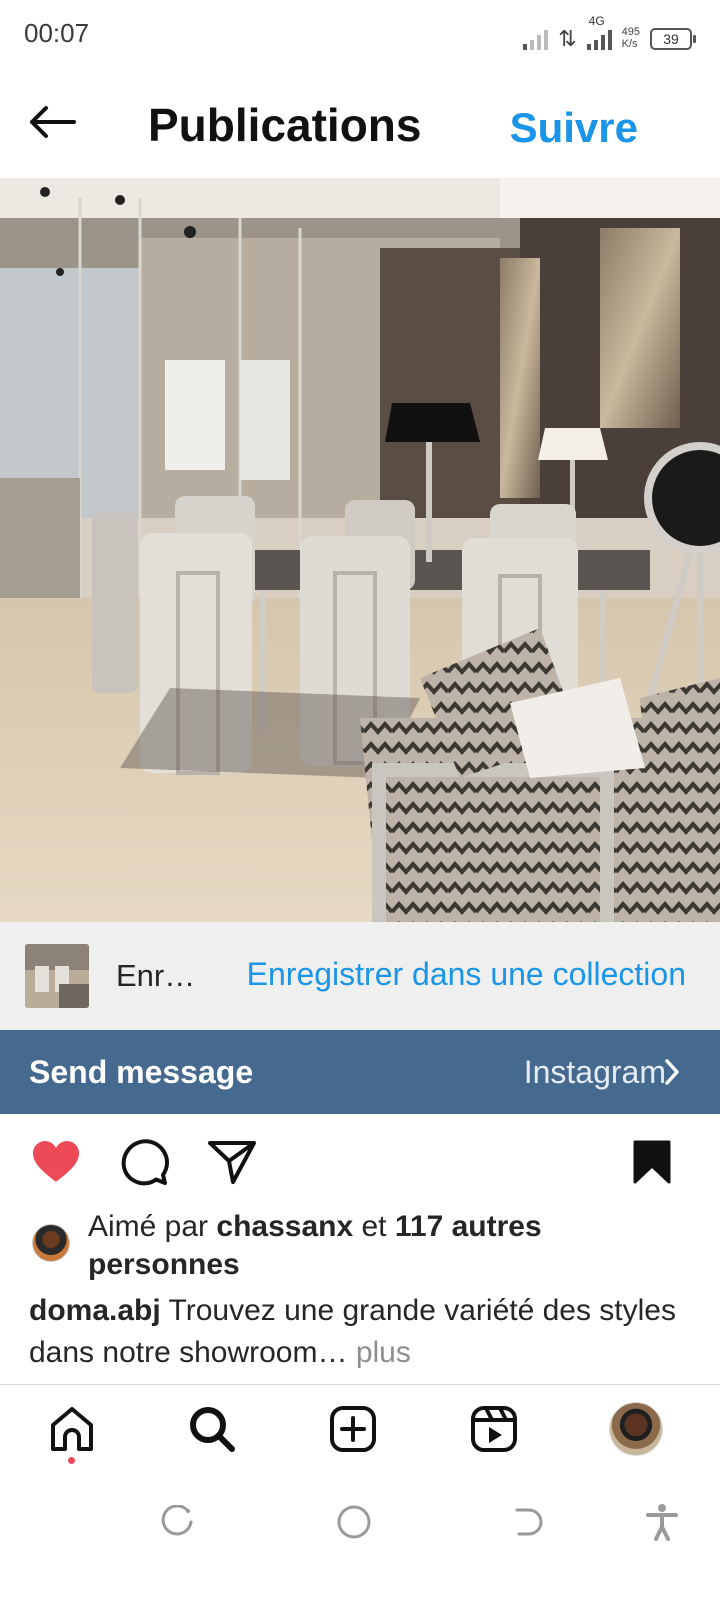  I want to click on network-type: 4G, so click(596, 21).